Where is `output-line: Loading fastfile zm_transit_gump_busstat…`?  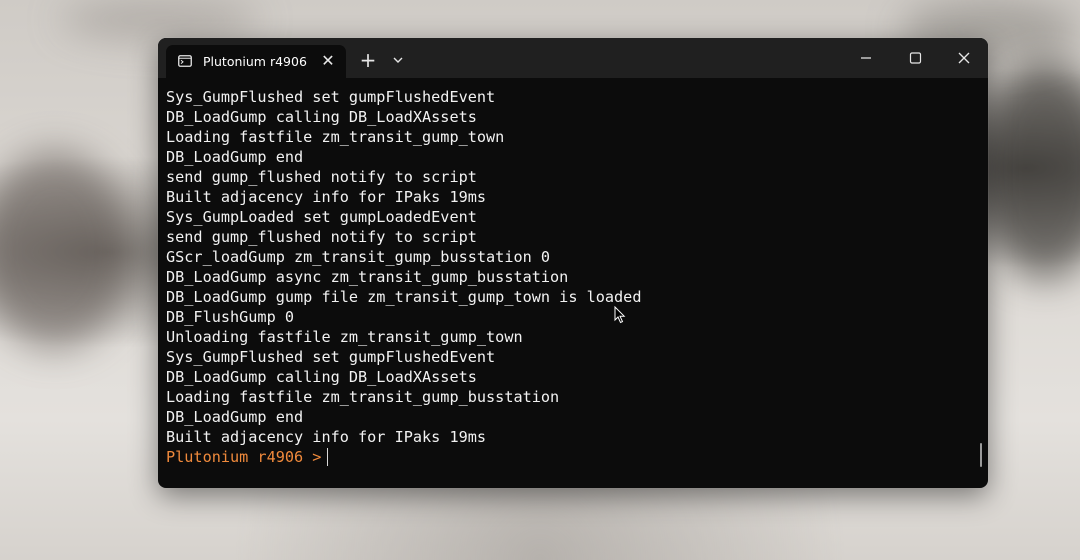
output-line: Loading fastfile zm_transit_gump_busstat… is located at coordinates (363, 397).